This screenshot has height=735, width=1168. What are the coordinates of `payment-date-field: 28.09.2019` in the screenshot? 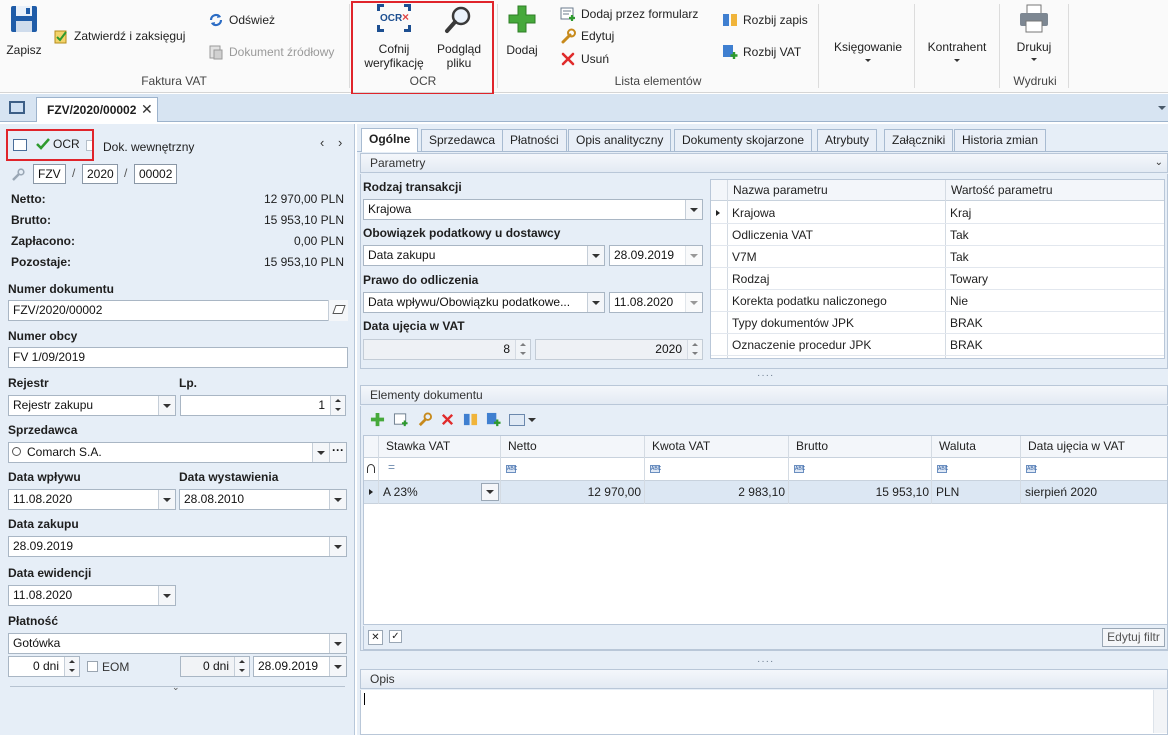 It's located at (300, 666).